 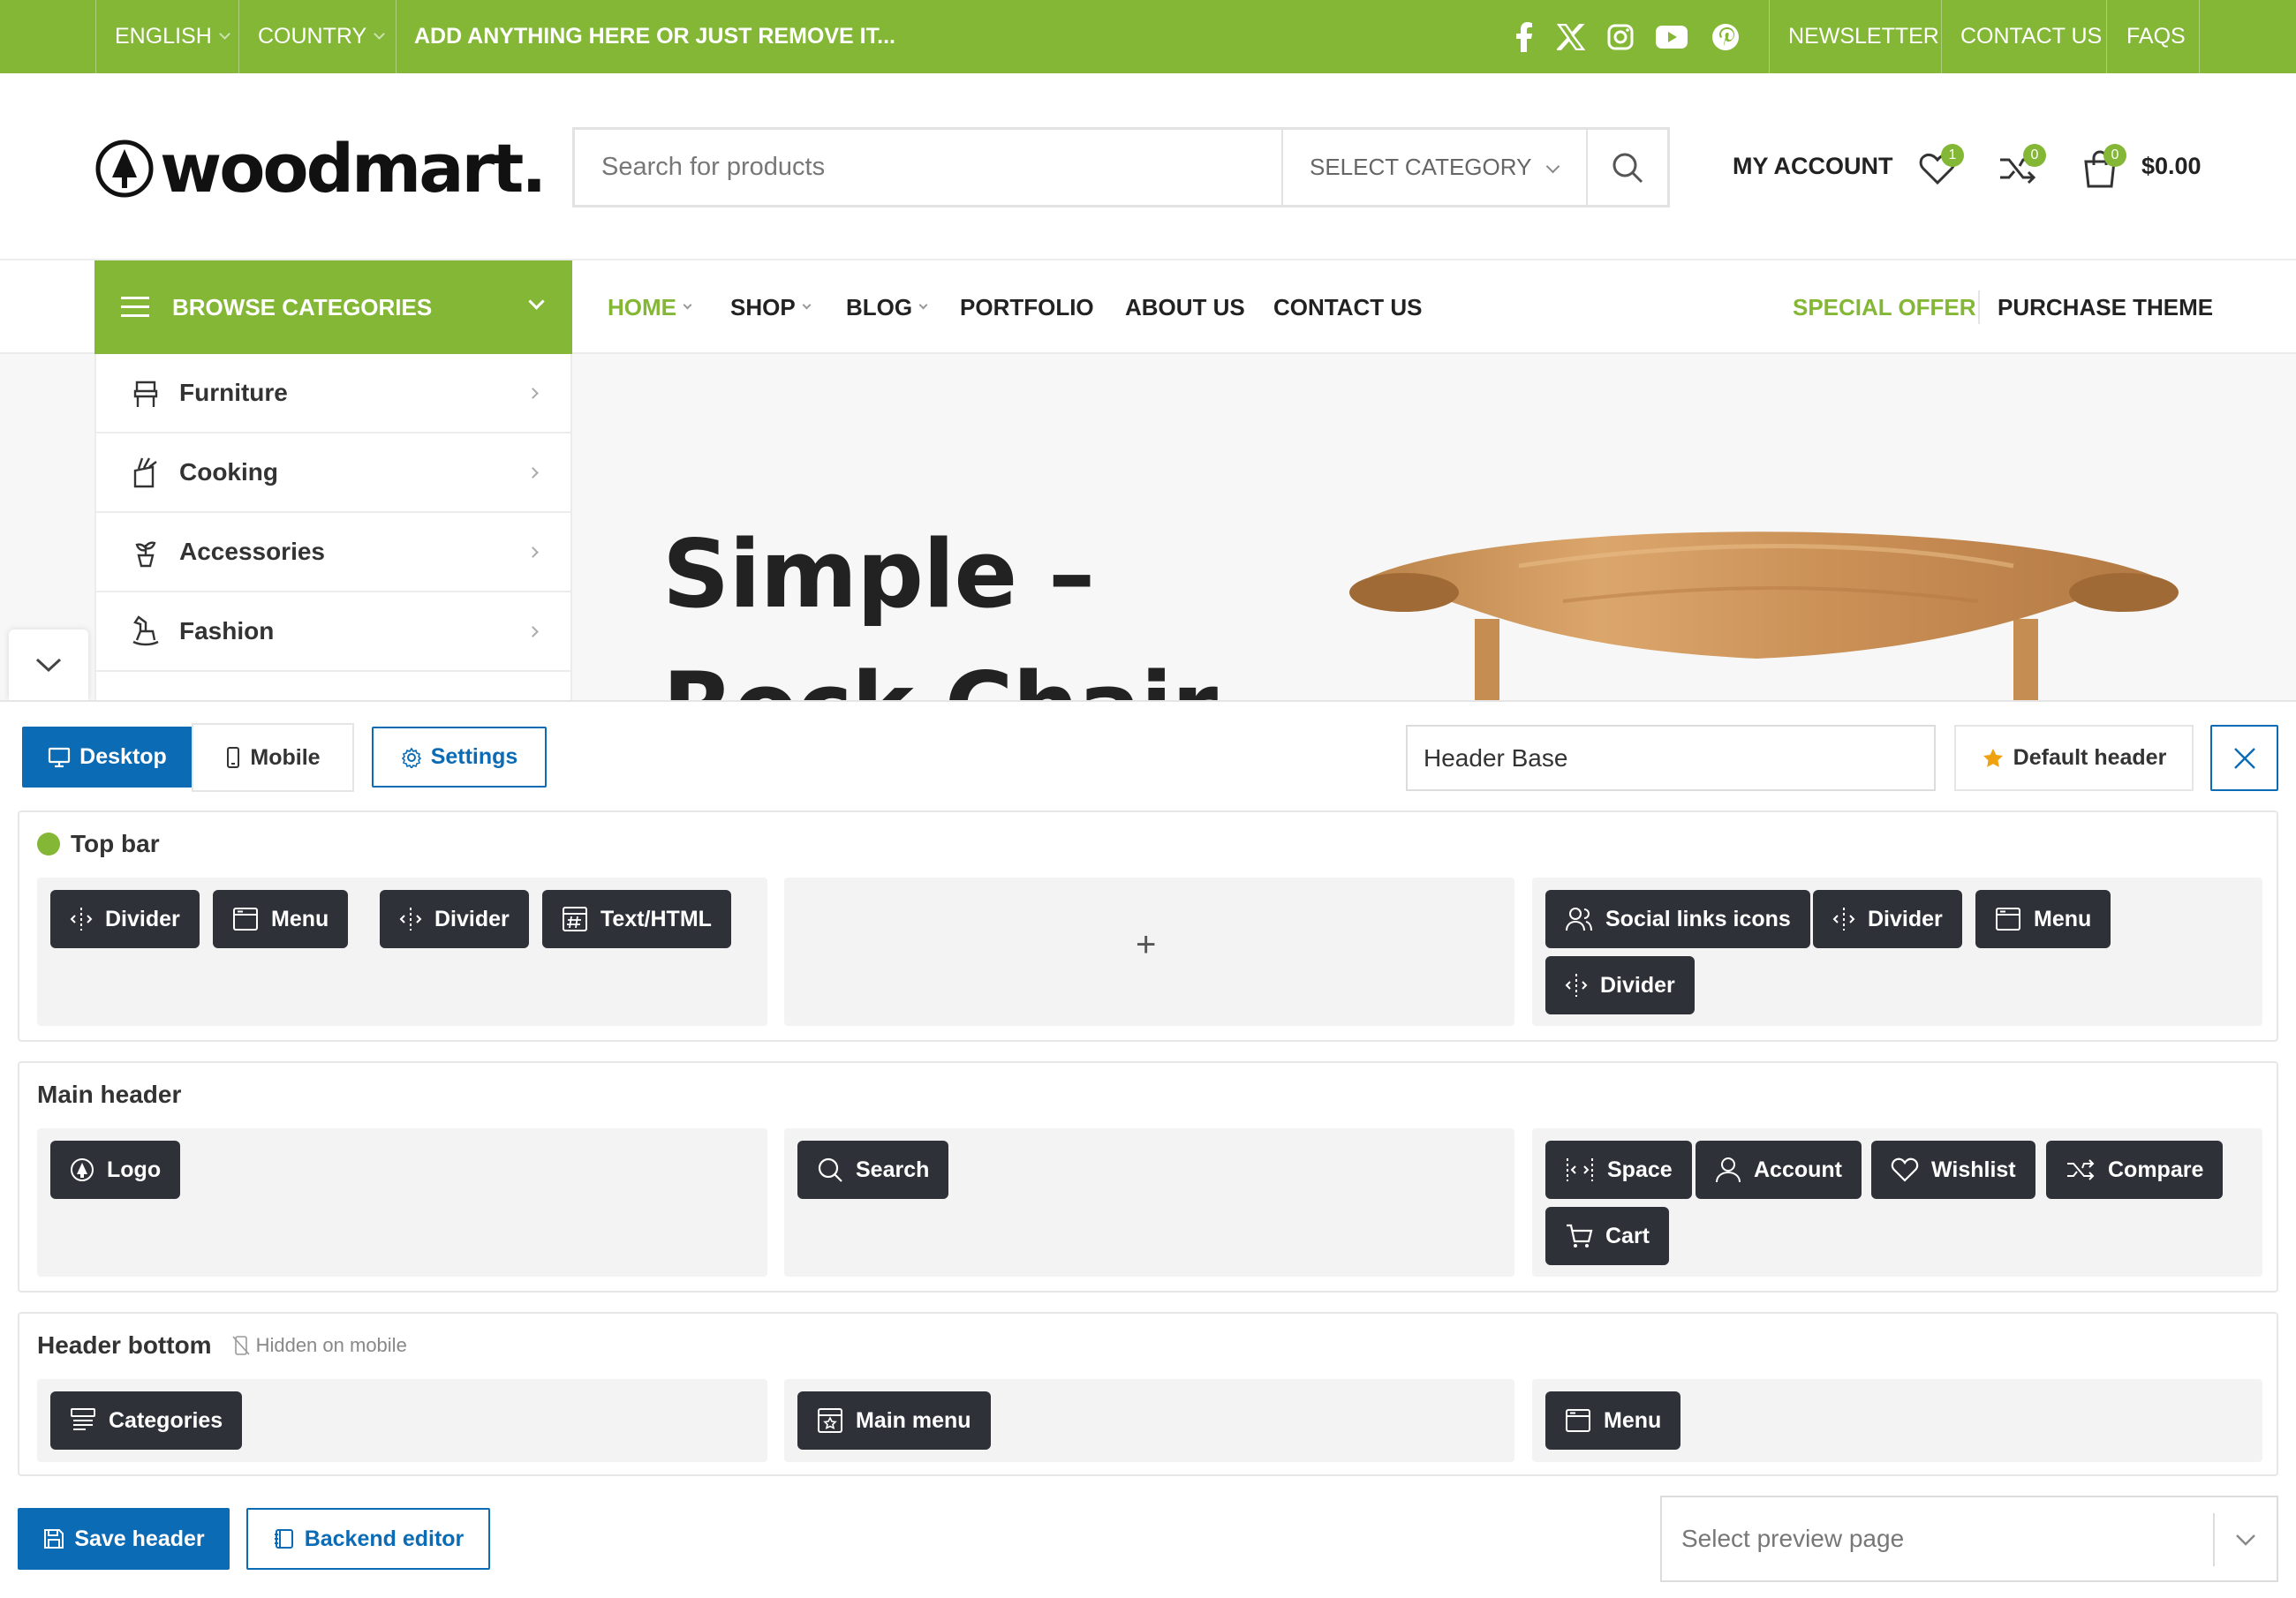 I want to click on category-fashion: Fashion, so click(x=333, y=632).